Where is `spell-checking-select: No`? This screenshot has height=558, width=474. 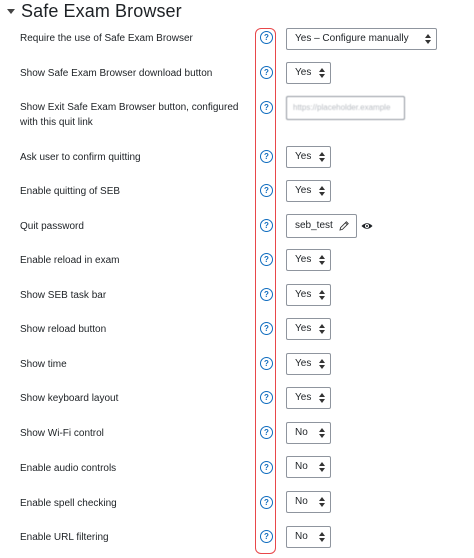 spell-checking-select: No is located at coordinates (308, 502).